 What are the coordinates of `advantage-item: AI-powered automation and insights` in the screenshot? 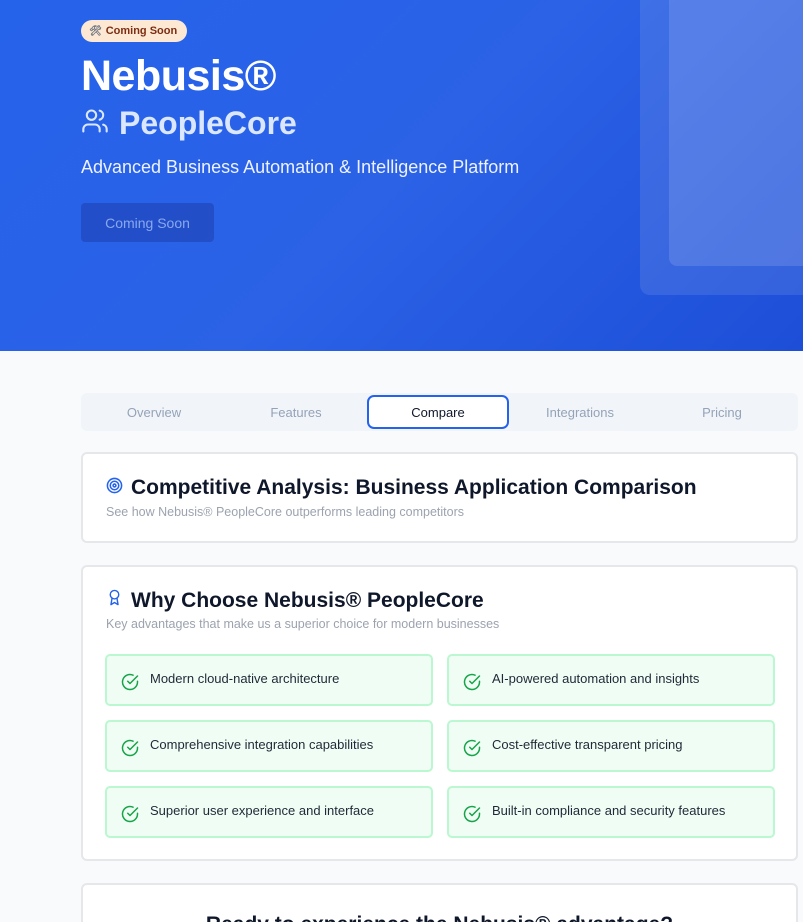 It's located at (611, 680).